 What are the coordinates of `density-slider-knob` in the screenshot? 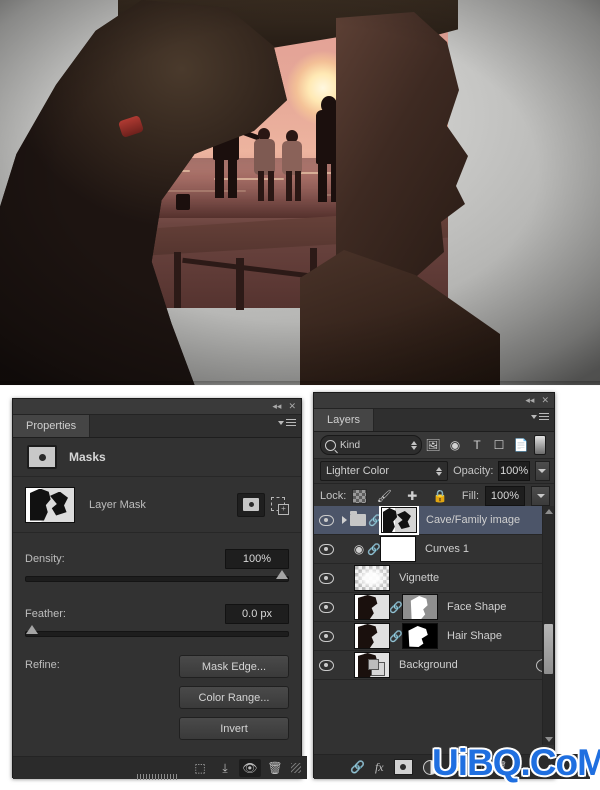 It's located at (282, 574).